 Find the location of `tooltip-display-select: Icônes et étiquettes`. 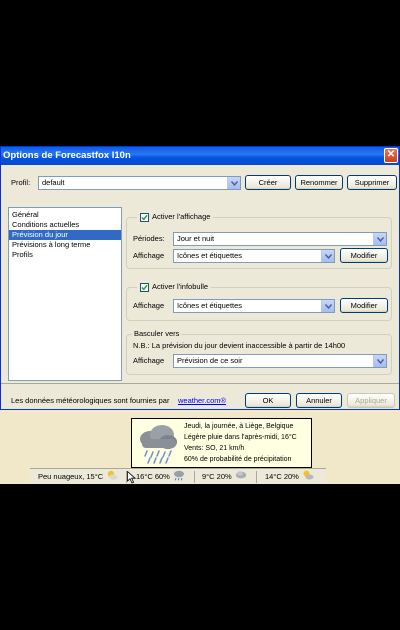

tooltip-display-select: Icônes et étiquettes is located at coordinates (254, 306).